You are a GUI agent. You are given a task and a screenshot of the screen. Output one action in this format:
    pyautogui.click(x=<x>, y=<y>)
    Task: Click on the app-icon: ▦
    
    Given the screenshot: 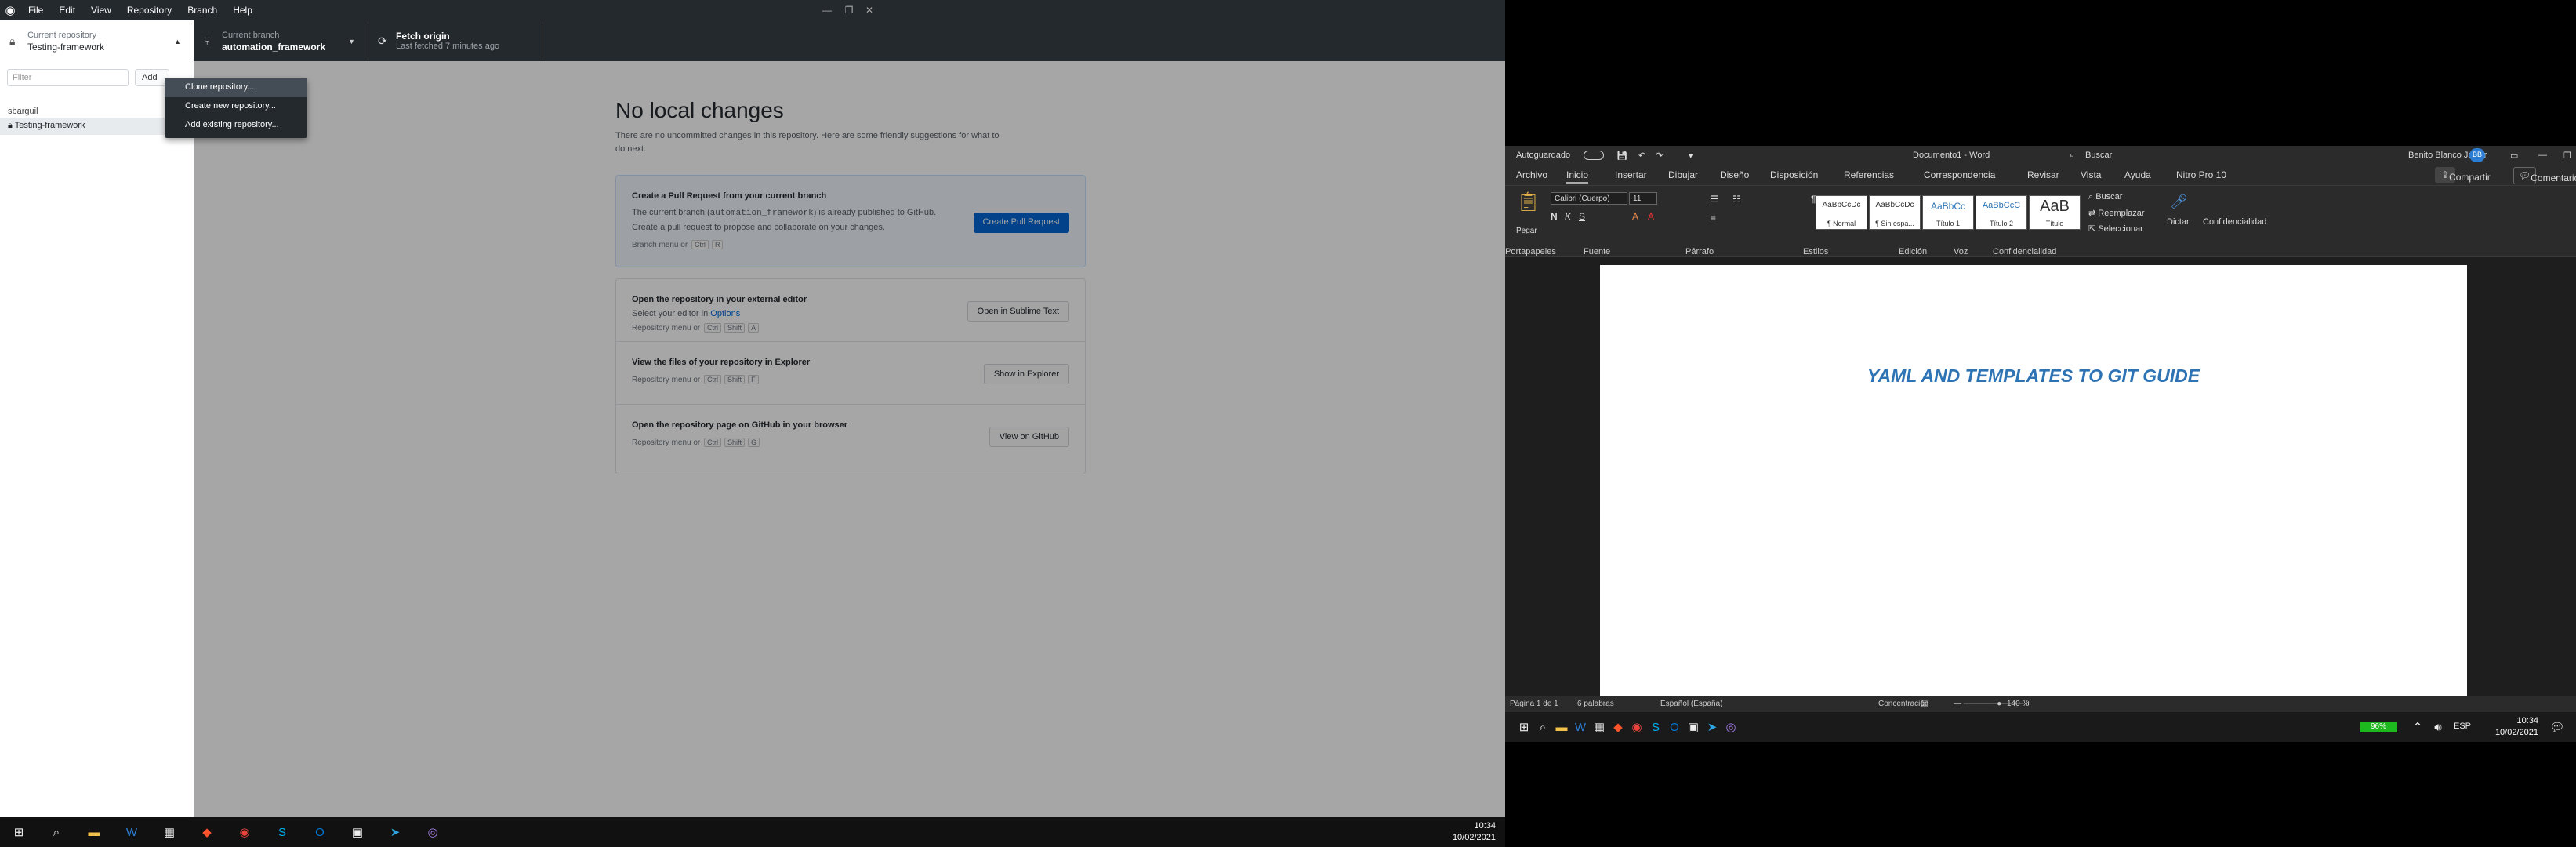 What is the action you would take?
    pyautogui.click(x=169, y=832)
    